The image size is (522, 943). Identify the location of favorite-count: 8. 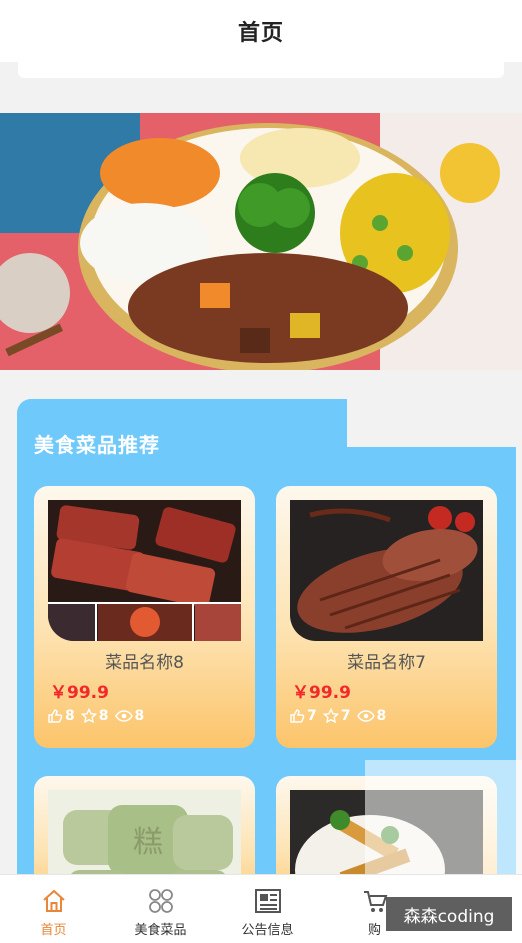
(103, 716).